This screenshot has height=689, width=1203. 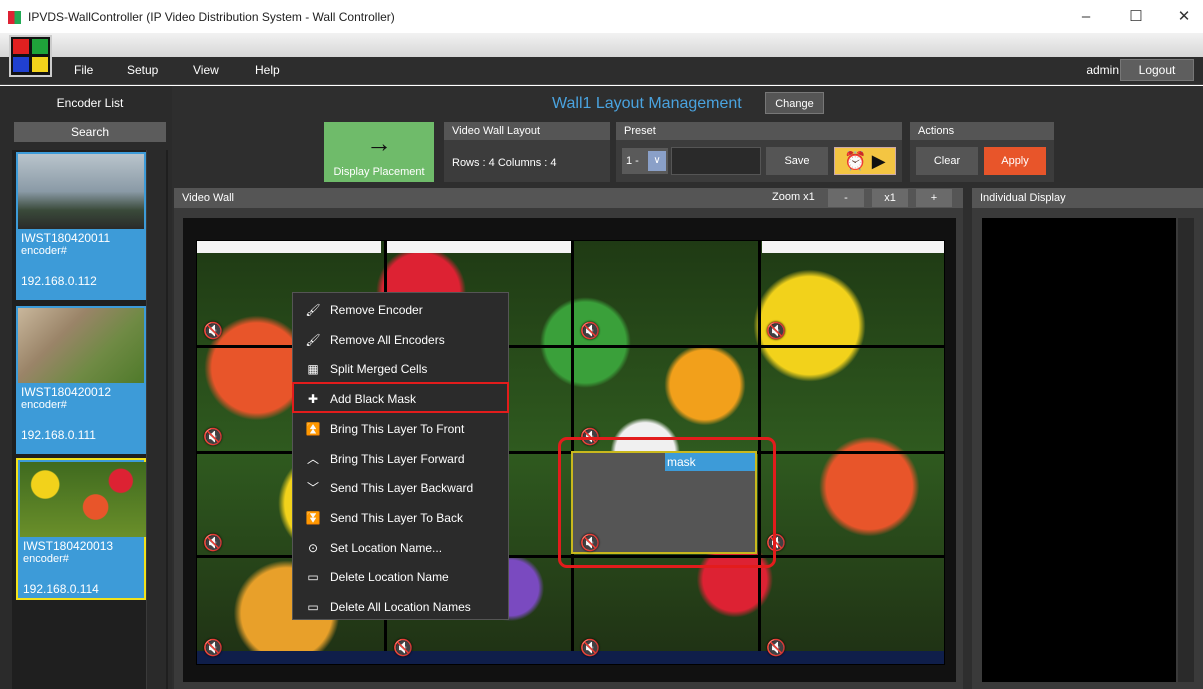 What do you see at coordinates (90, 103) in the screenshot?
I see `encoder-list-title: Encoder List` at bounding box center [90, 103].